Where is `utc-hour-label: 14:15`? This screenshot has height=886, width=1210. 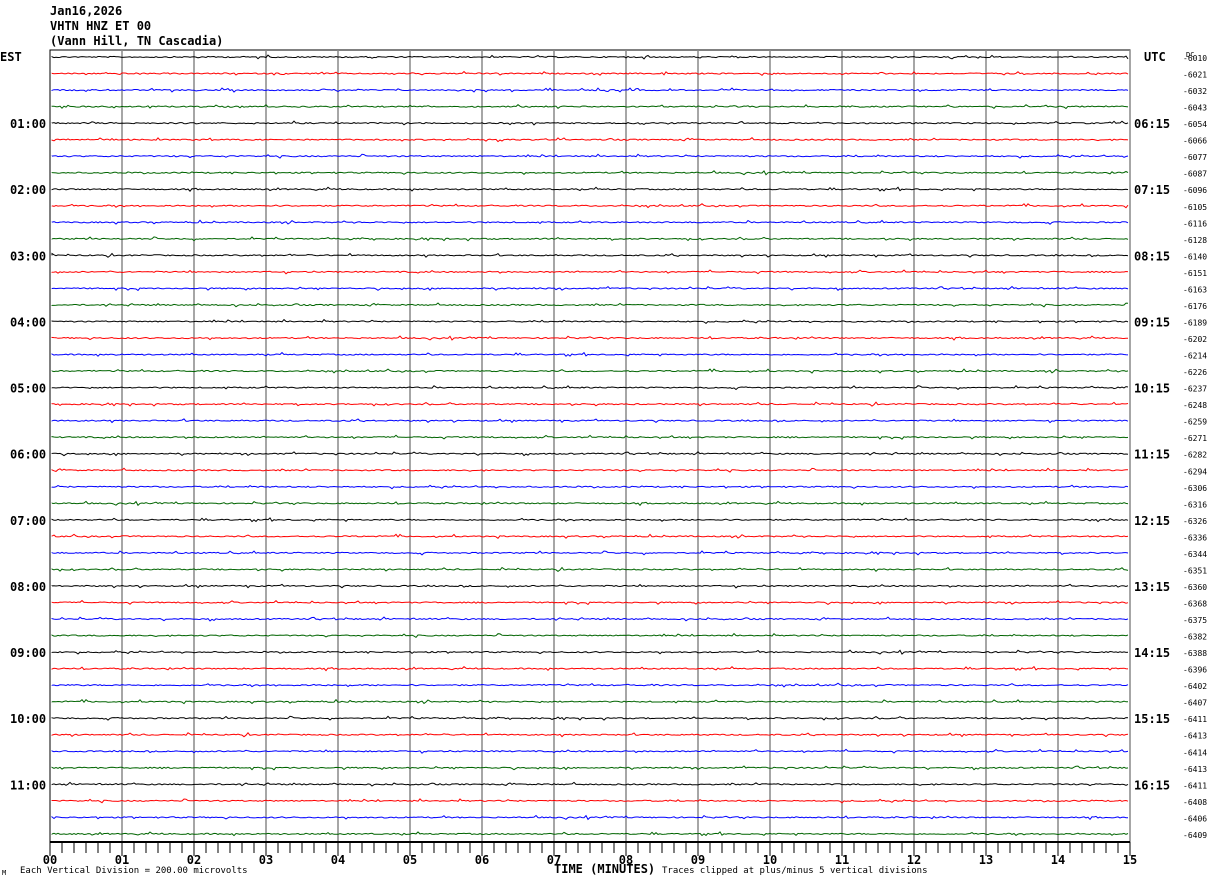
utc-hour-label: 14:15 is located at coordinates (1152, 653).